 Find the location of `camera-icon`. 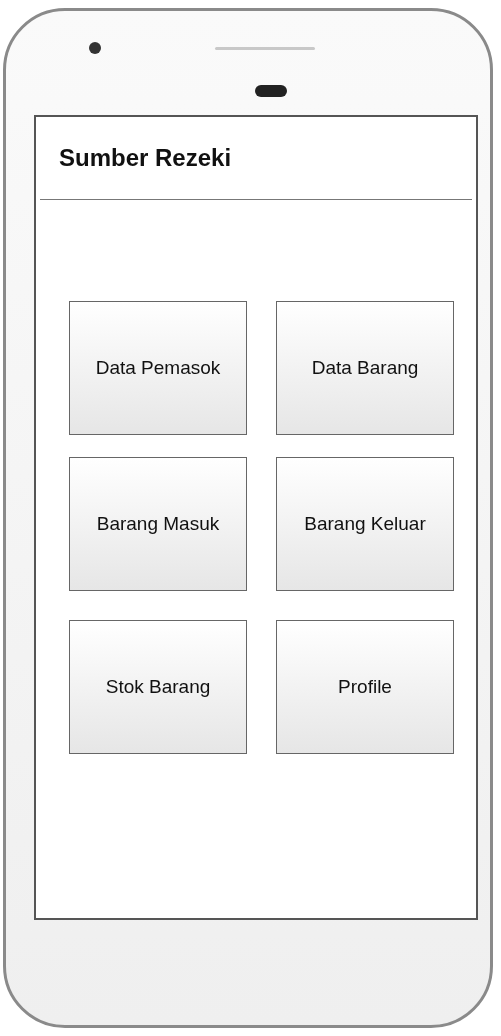

camera-icon is located at coordinates (95, 48).